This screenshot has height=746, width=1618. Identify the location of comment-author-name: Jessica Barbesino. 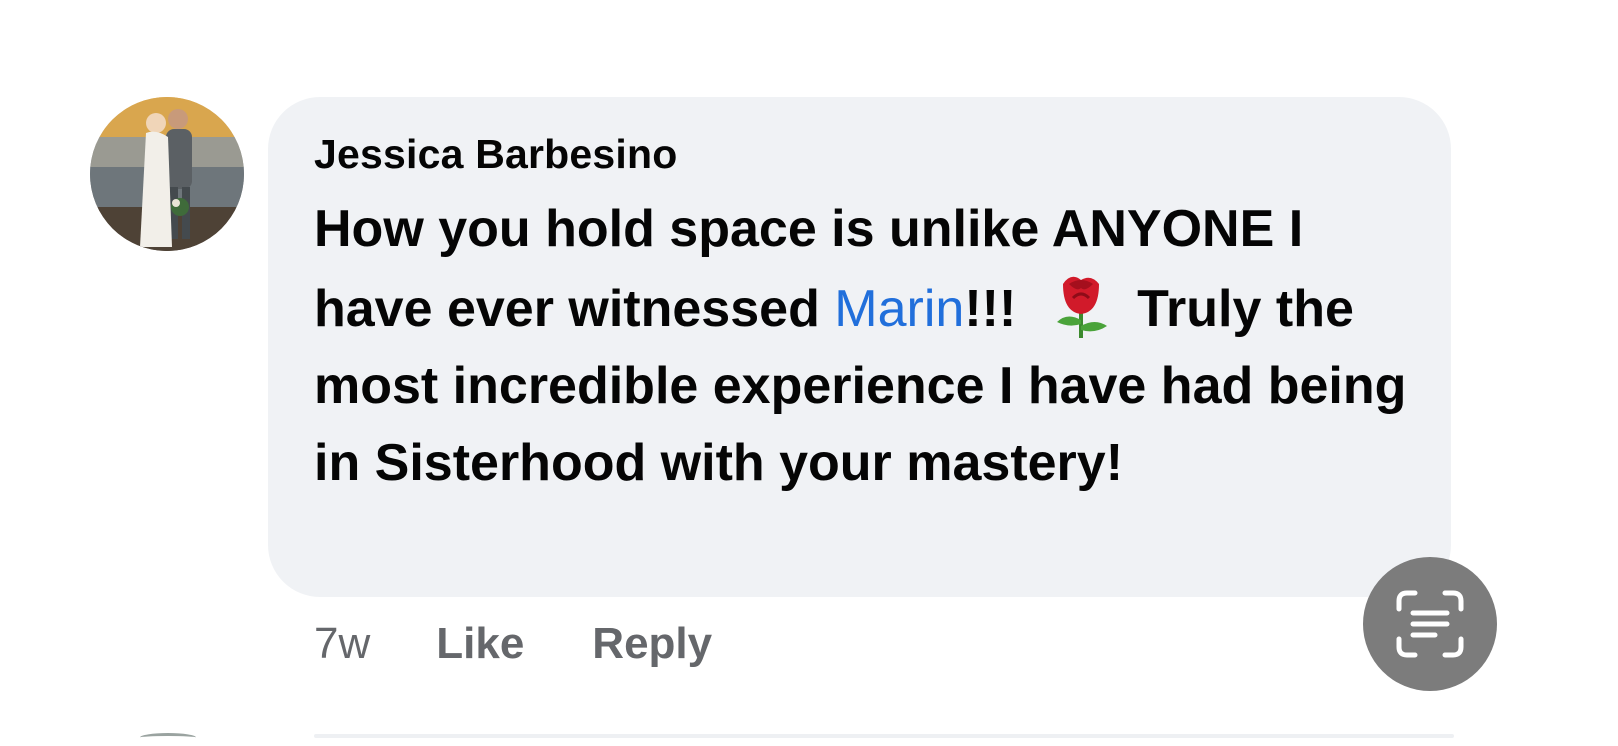
(860, 154).